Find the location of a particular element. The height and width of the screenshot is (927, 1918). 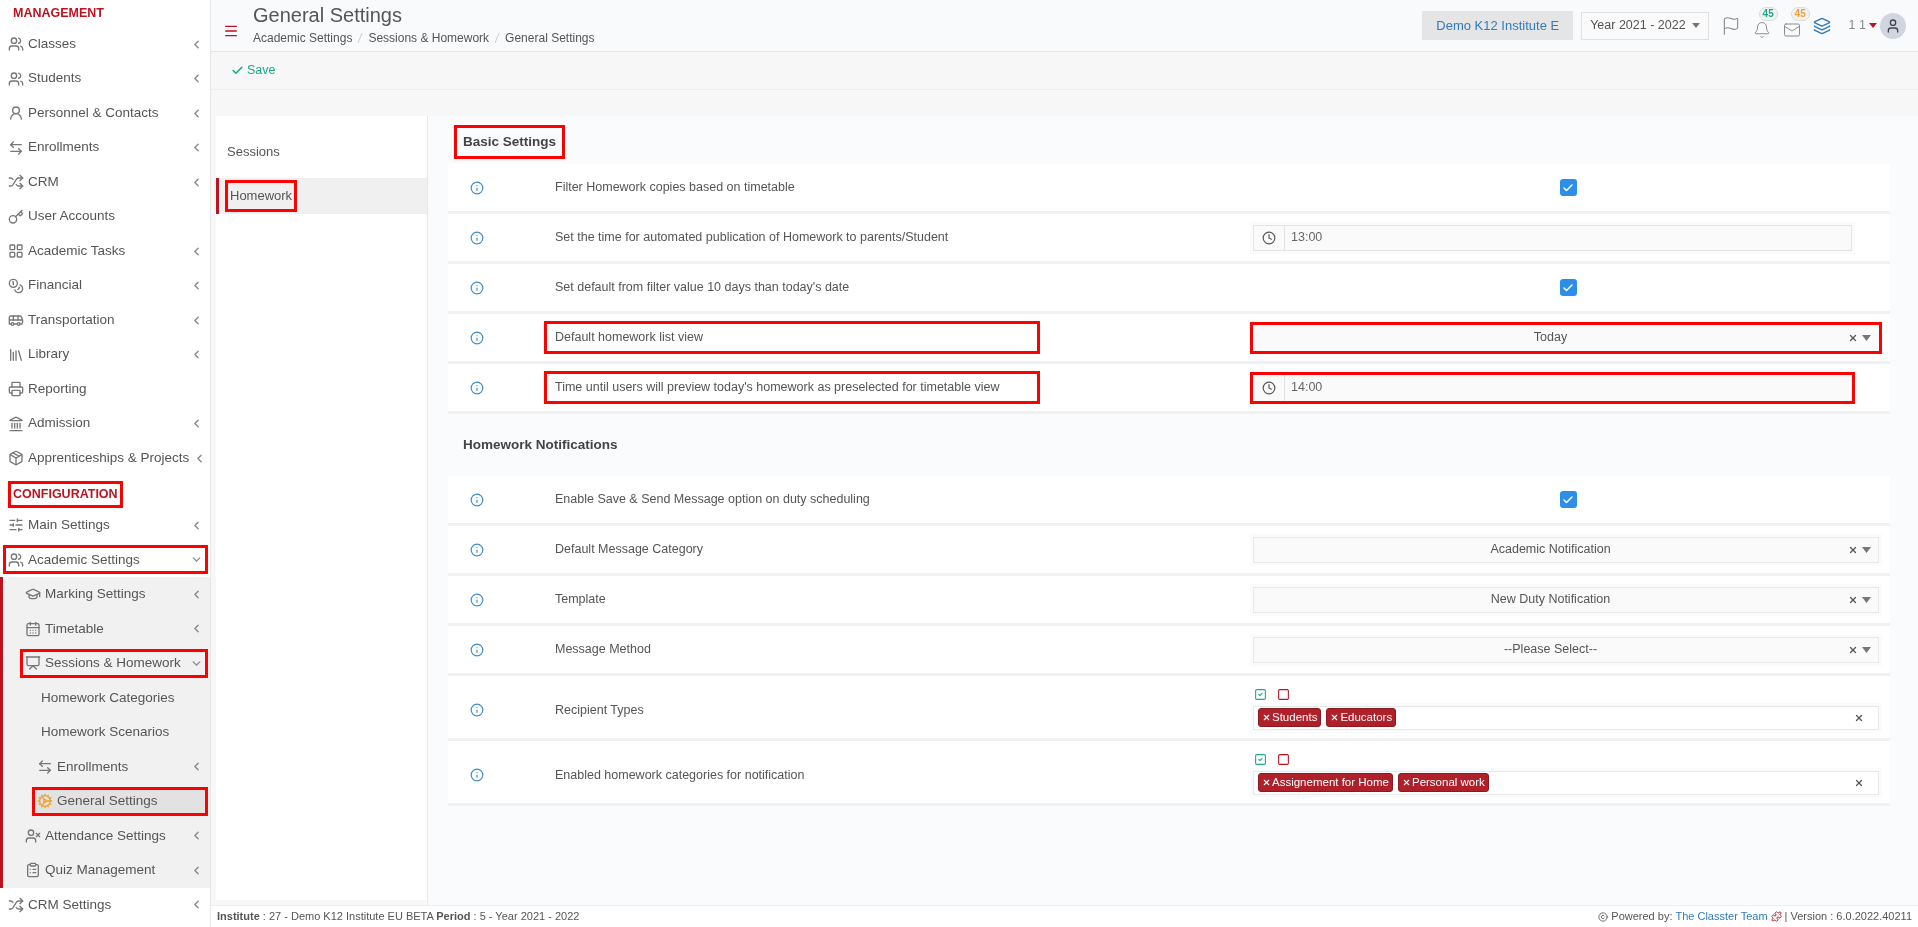

bus-icon is located at coordinates (16, 320).